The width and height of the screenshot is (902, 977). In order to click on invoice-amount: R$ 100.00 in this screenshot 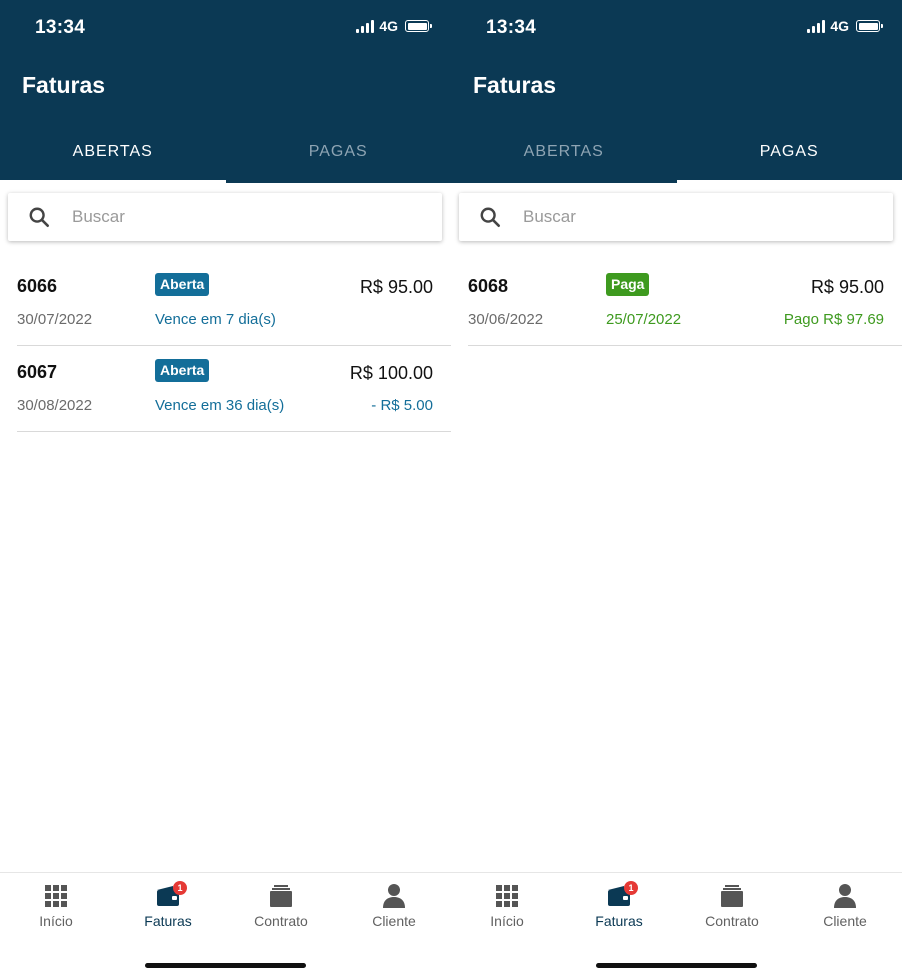, I will do `click(391, 373)`.